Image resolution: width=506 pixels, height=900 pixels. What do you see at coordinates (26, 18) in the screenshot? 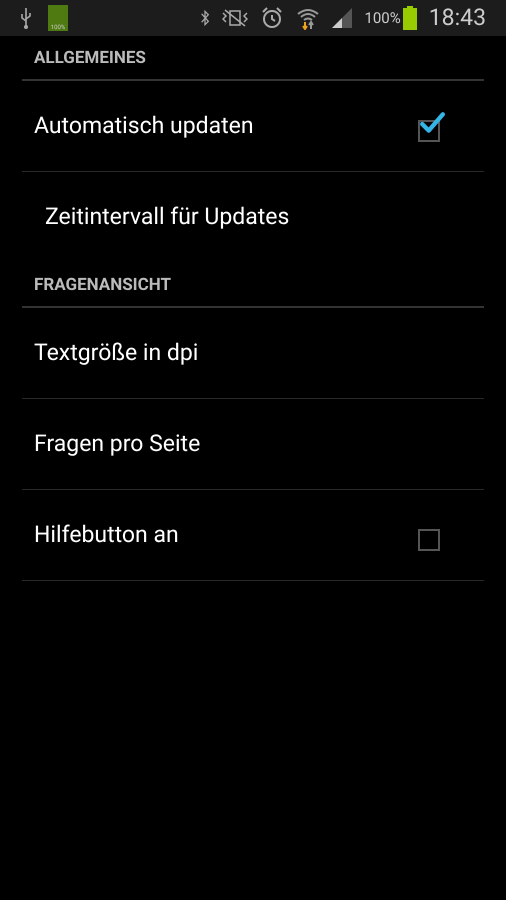
I see `usb-icon` at bounding box center [26, 18].